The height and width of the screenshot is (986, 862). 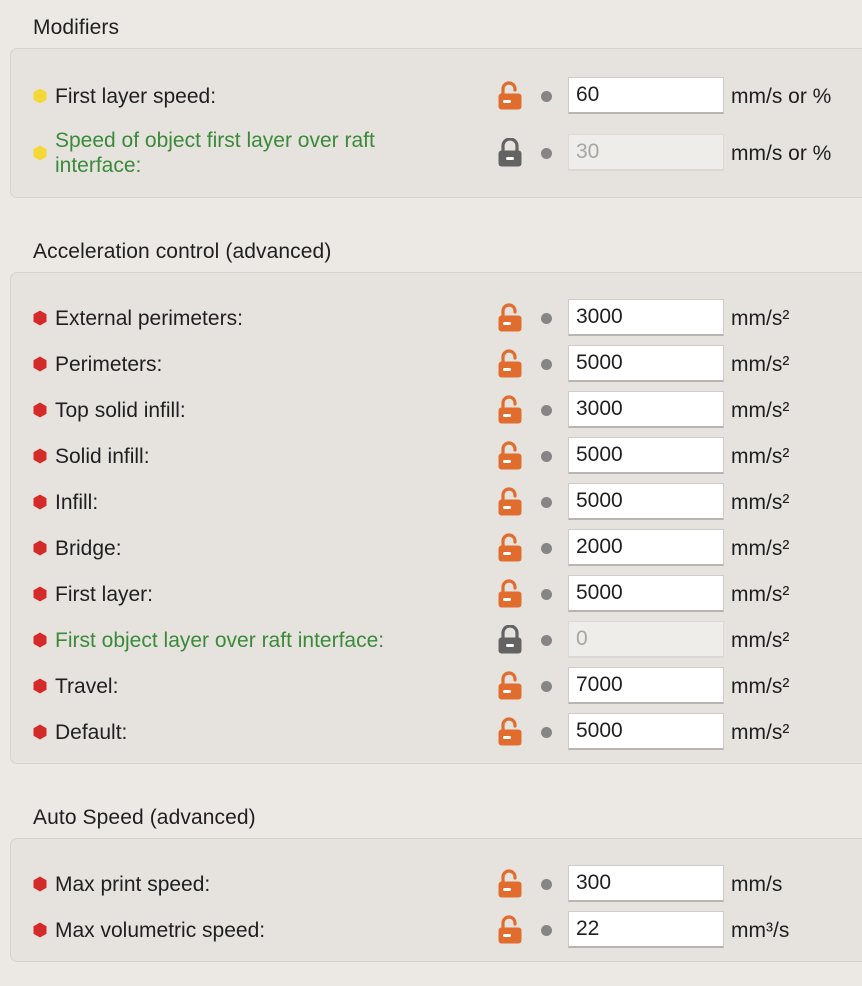 What do you see at coordinates (149, 318) in the screenshot?
I see `setting-label: External perimeters:` at bounding box center [149, 318].